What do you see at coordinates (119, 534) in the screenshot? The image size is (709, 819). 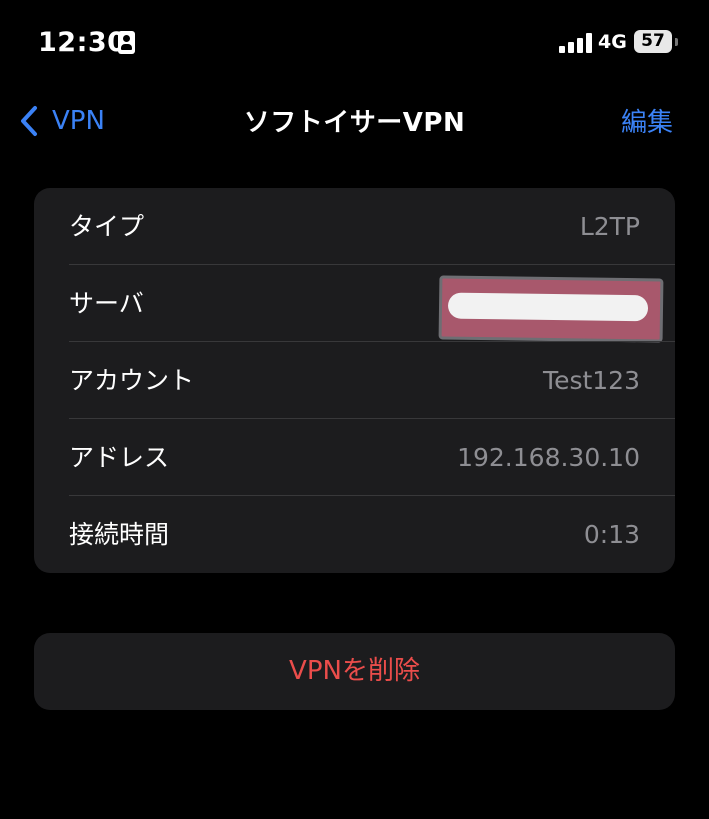 I see `detail-label: 接続時間` at bounding box center [119, 534].